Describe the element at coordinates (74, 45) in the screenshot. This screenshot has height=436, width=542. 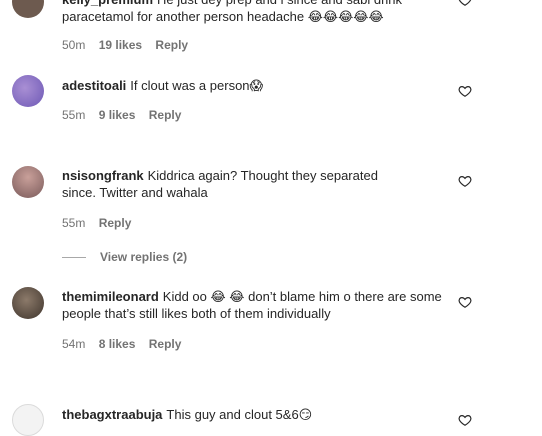
I see `comment-time: 50m` at that location.